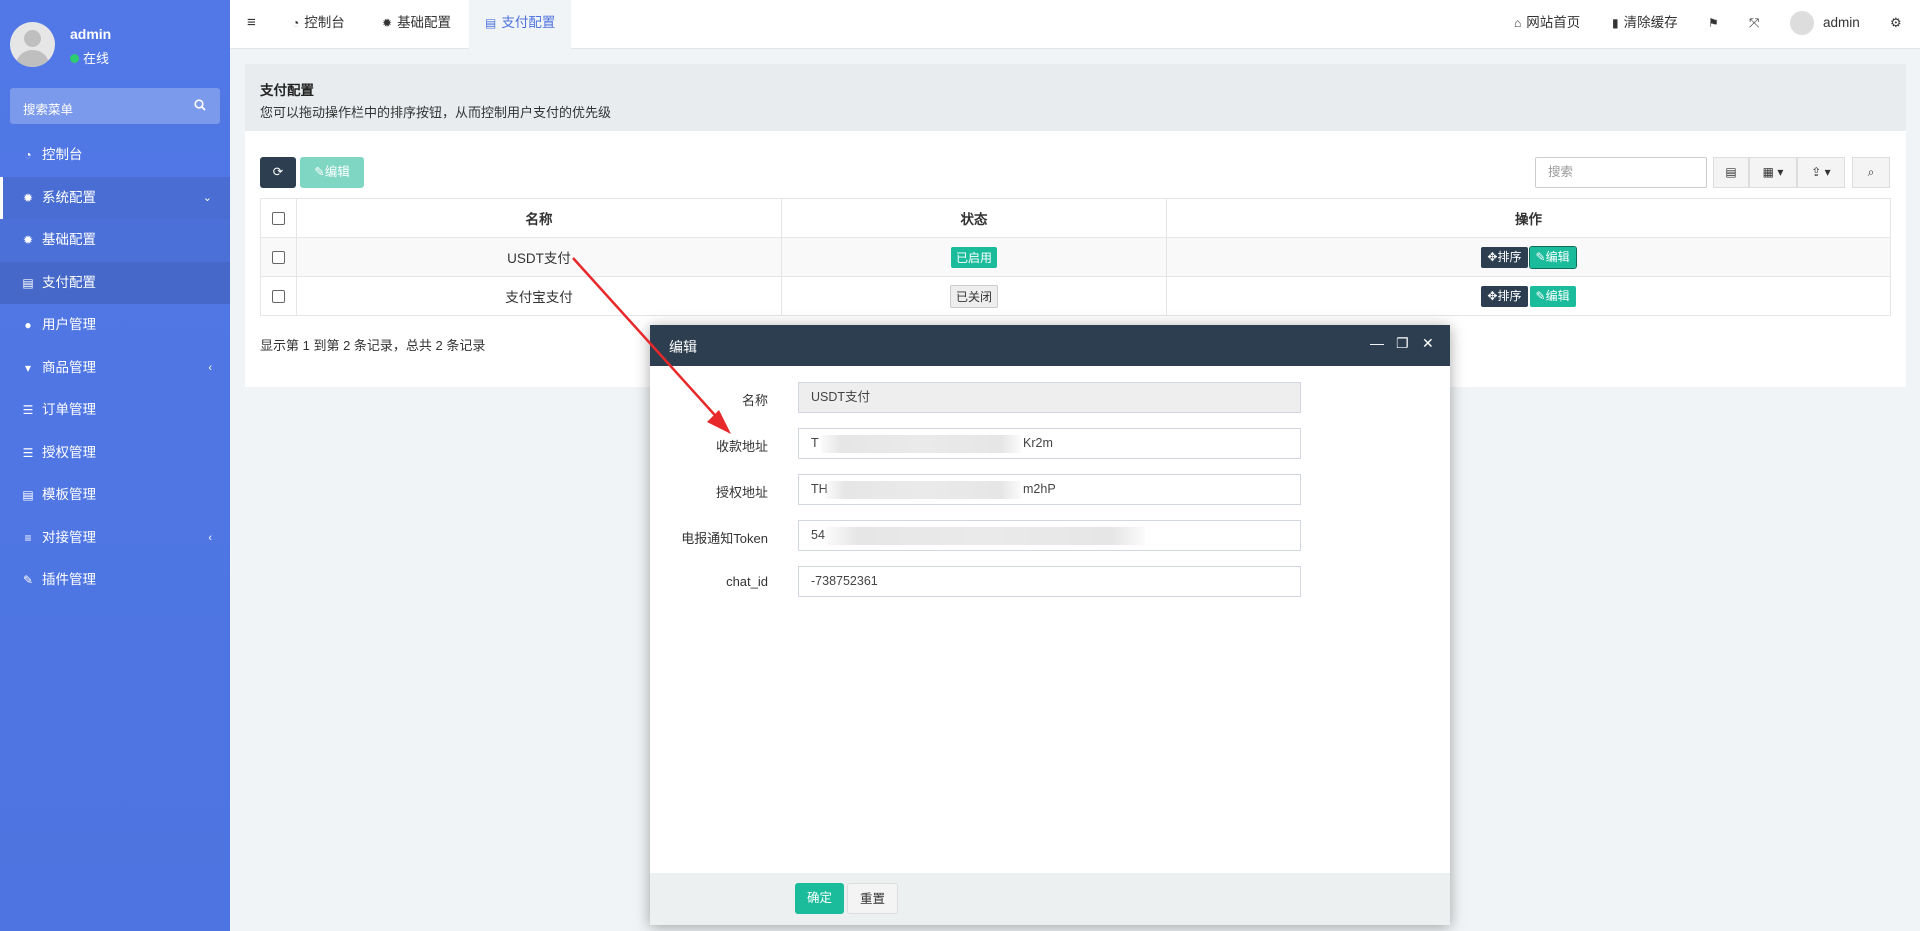 The width and height of the screenshot is (1920, 931). What do you see at coordinates (69, 367) in the screenshot?
I see `sidebar-item-label: 商品管理` at bounding box center [69, 367].